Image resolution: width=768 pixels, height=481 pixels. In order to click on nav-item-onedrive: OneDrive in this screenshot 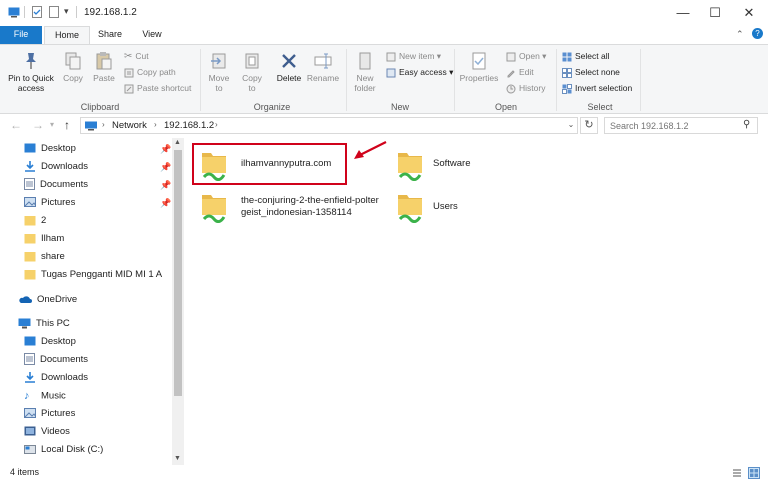, I will do `click(47, 300)`.